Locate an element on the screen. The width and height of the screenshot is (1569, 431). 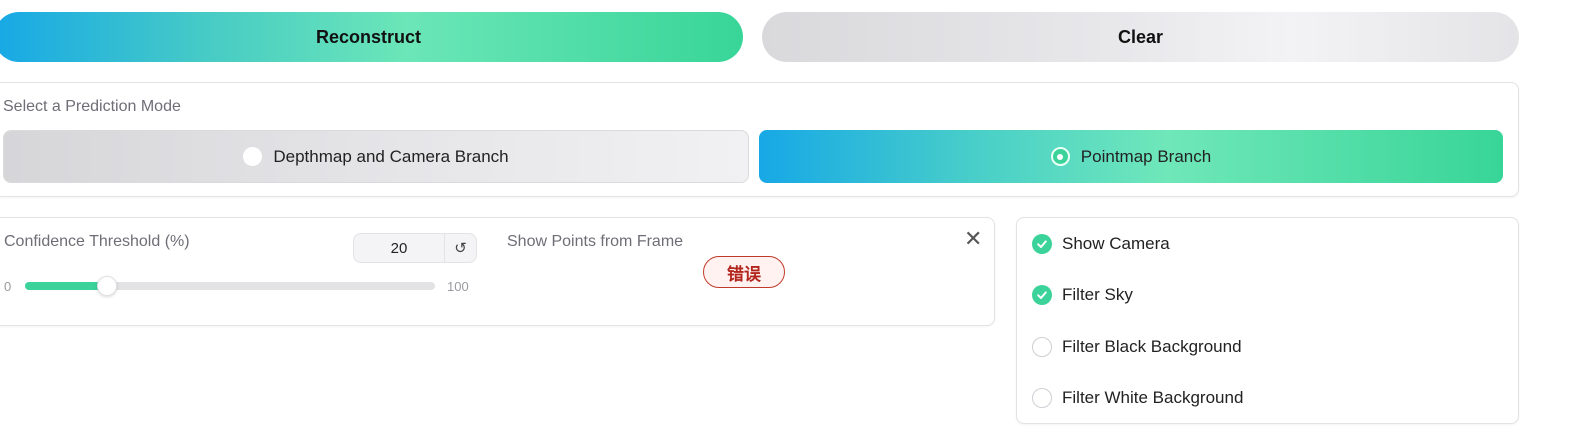
option-label: Filter Black Background is located at coordinates (1152, 346).